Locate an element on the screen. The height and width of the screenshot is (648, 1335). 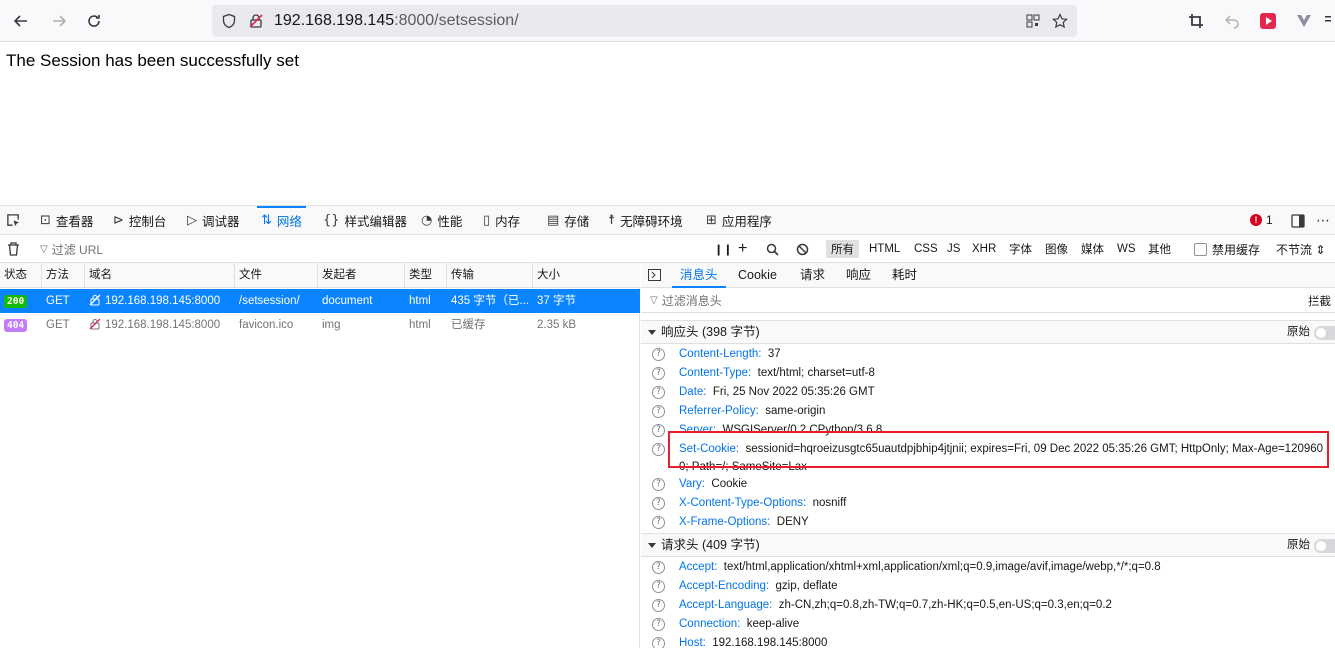
add-request-button: + is located at coordinates (742, 249).